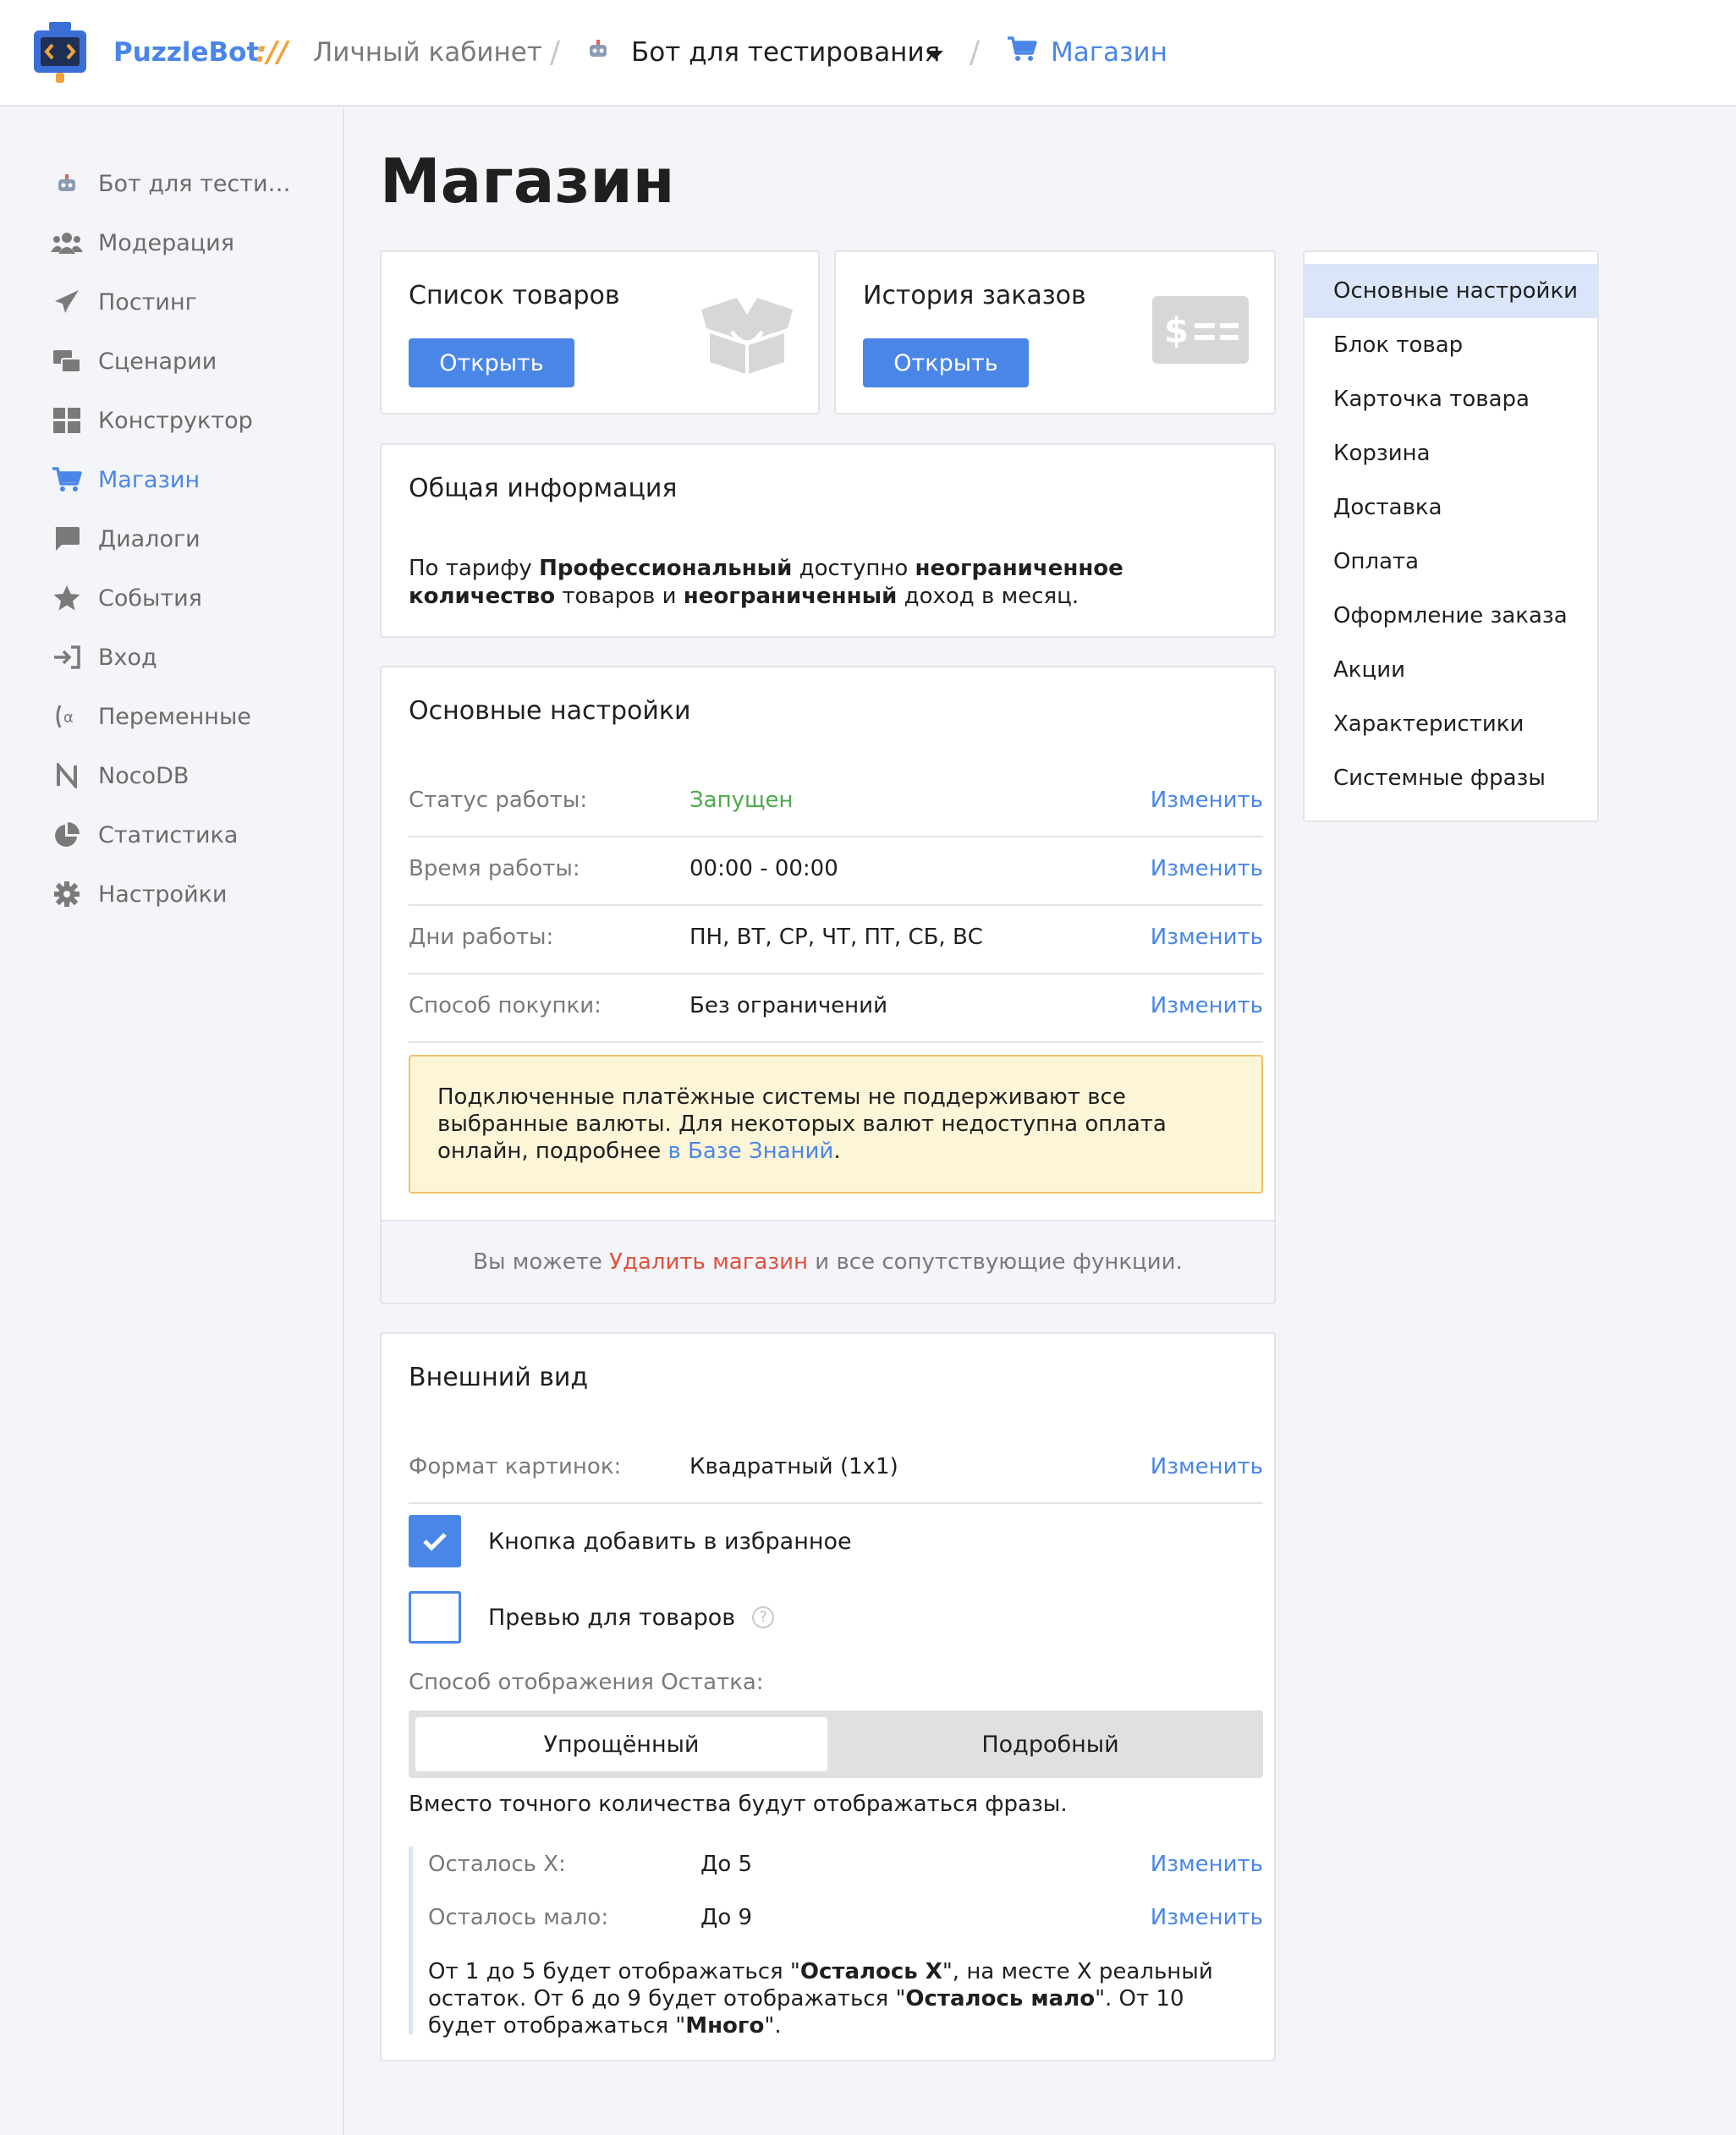 The width and height of the screenshot is (1736, 2135). I want to click on change-work-time-link: Изменить, so click(1207, 868).